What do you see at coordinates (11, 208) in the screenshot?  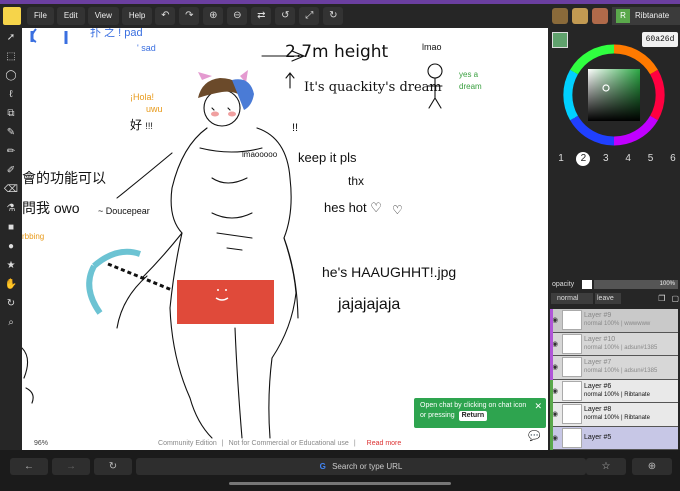 I see `fill-icon: ⚗` at bounding box center [11, 208].